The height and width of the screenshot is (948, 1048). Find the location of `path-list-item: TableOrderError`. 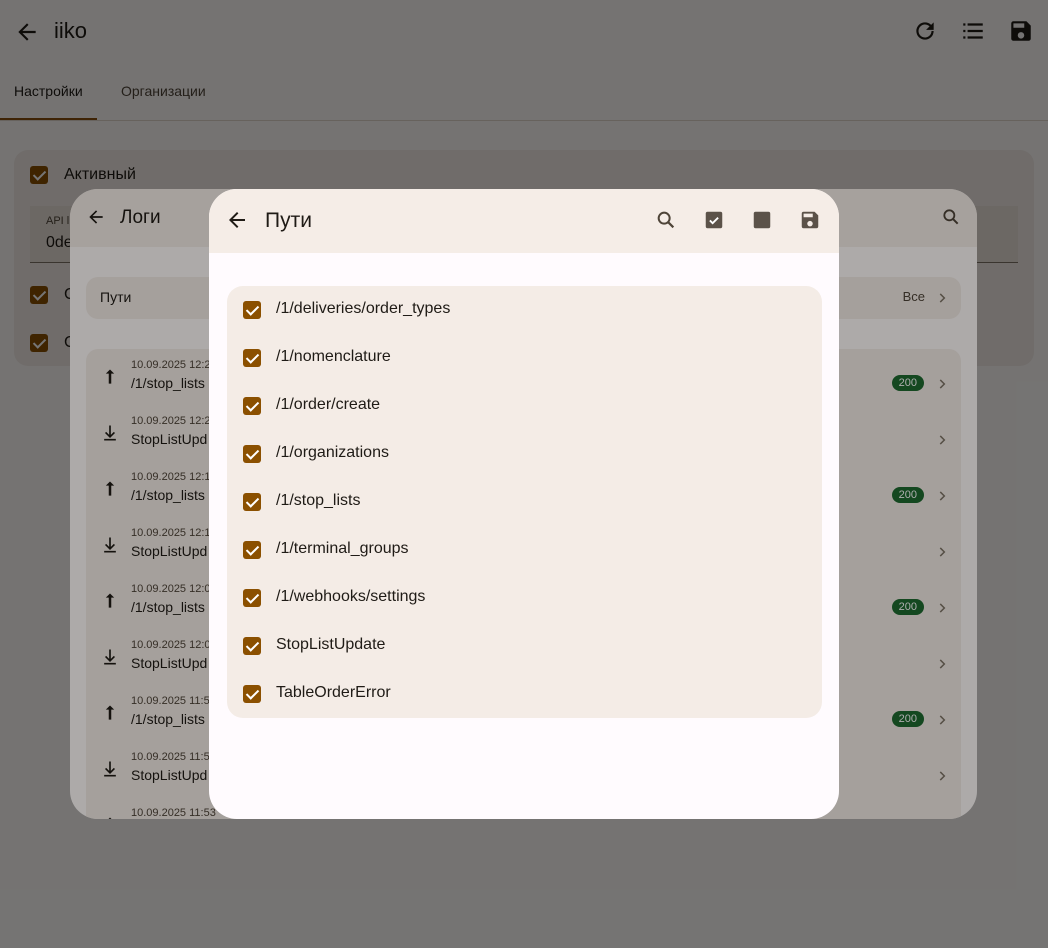

path-list-item: TableOrderError is located at coordinates (524, 694).